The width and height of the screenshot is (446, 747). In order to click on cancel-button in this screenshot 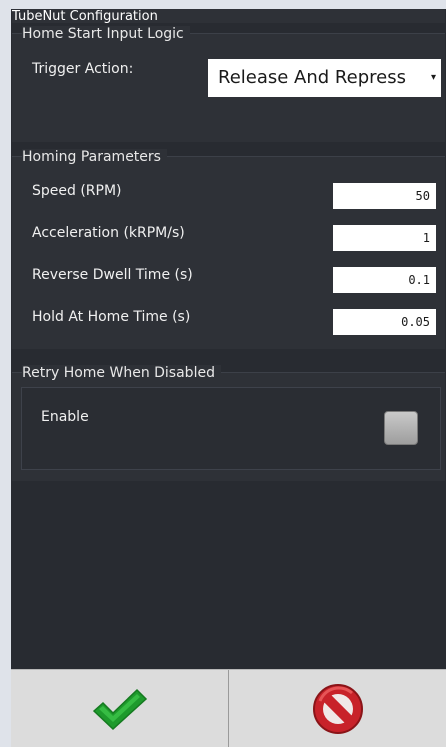, I will do `click(337, 708)`.